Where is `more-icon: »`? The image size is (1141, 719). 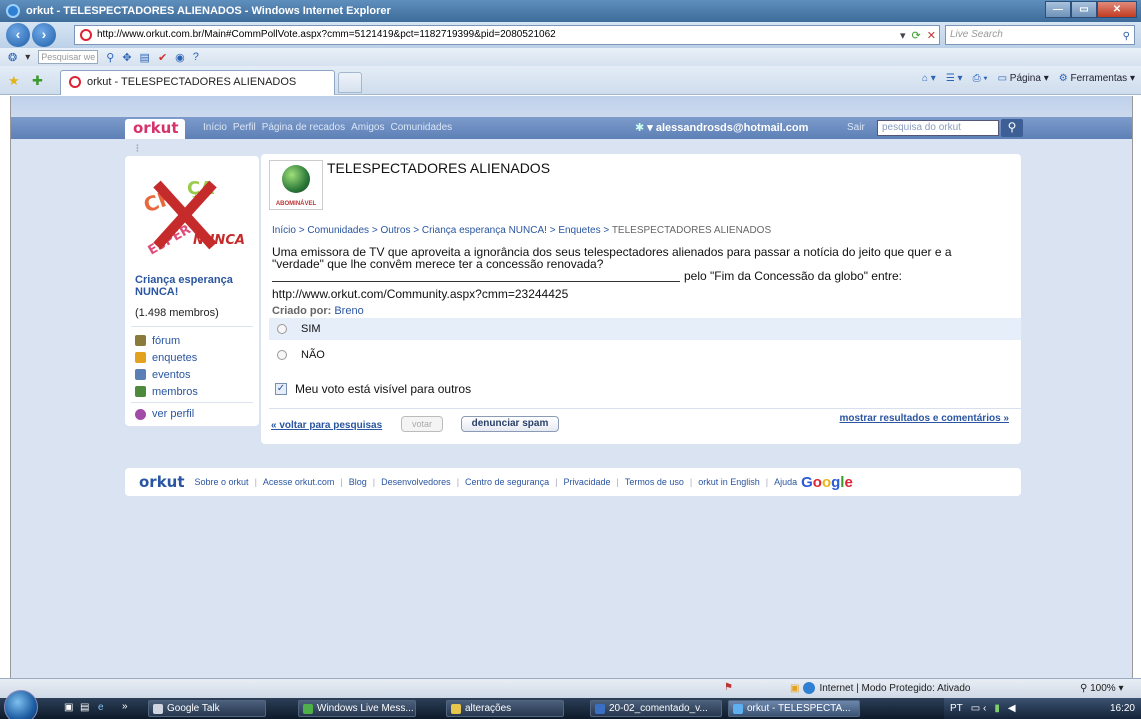
more-icon: » is located at coordinates (125, 706).